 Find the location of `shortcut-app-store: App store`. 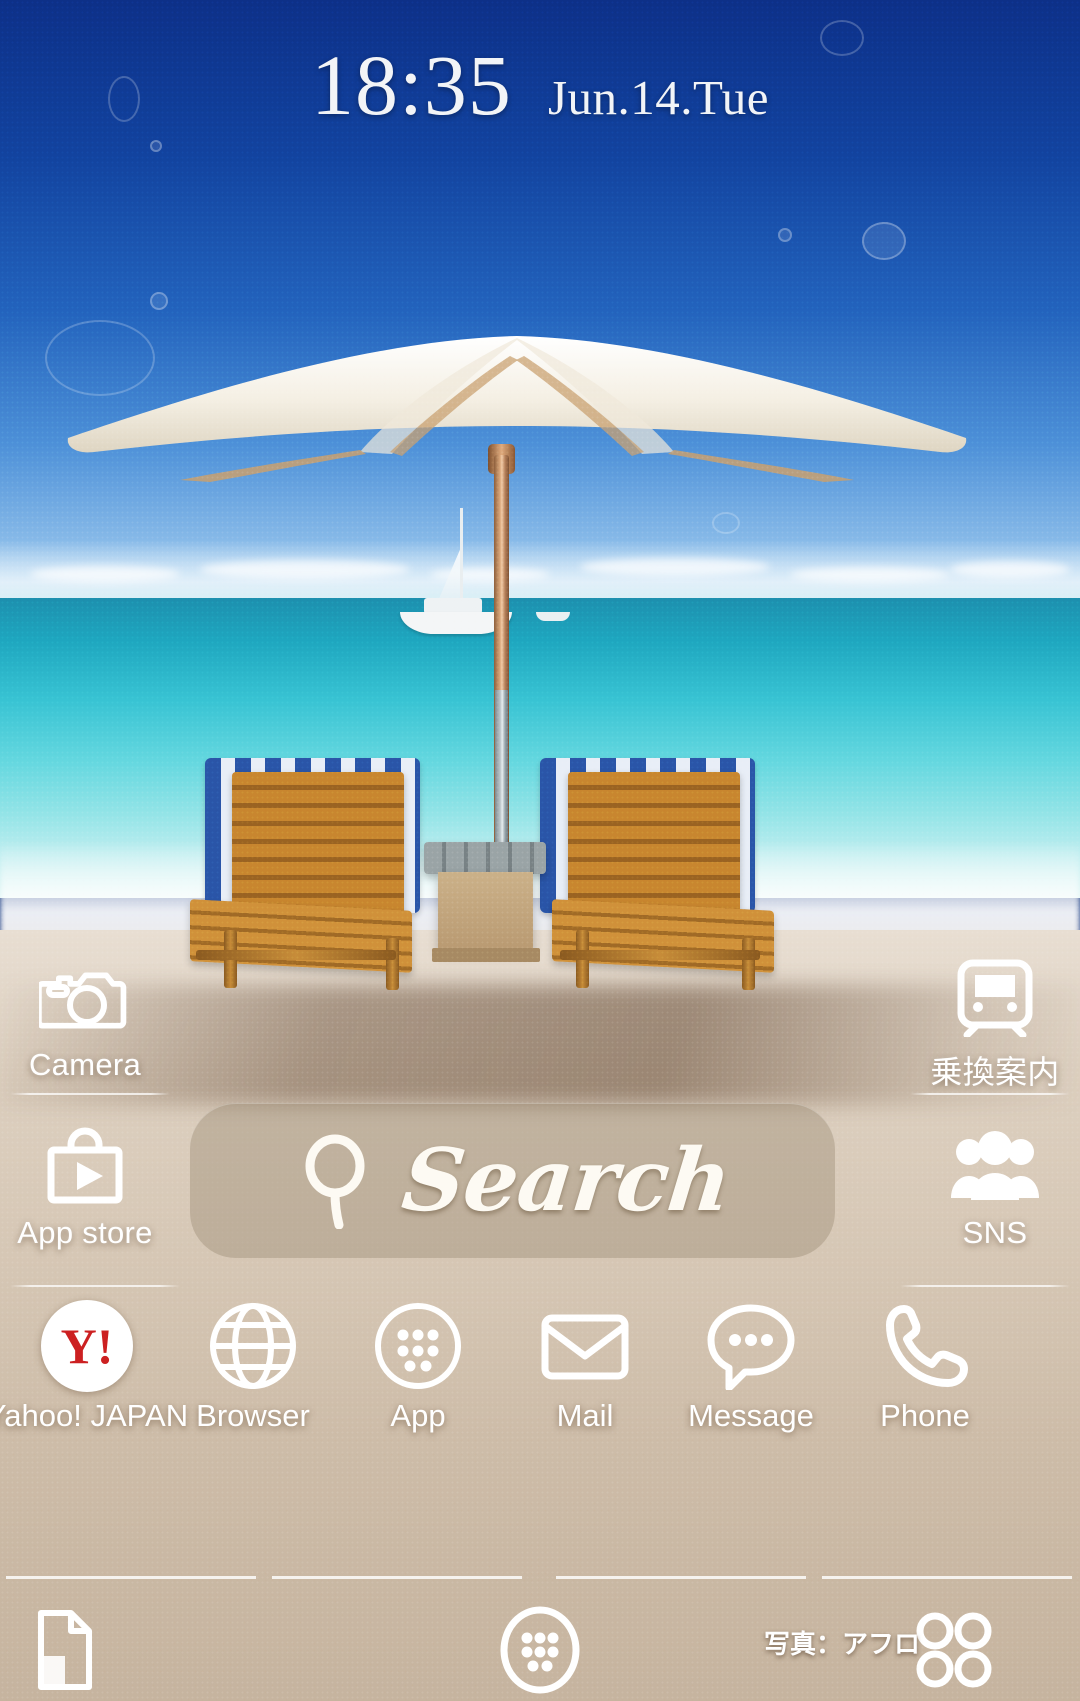

shortcut-app-store: App store is located at coordinates (85, 1187).